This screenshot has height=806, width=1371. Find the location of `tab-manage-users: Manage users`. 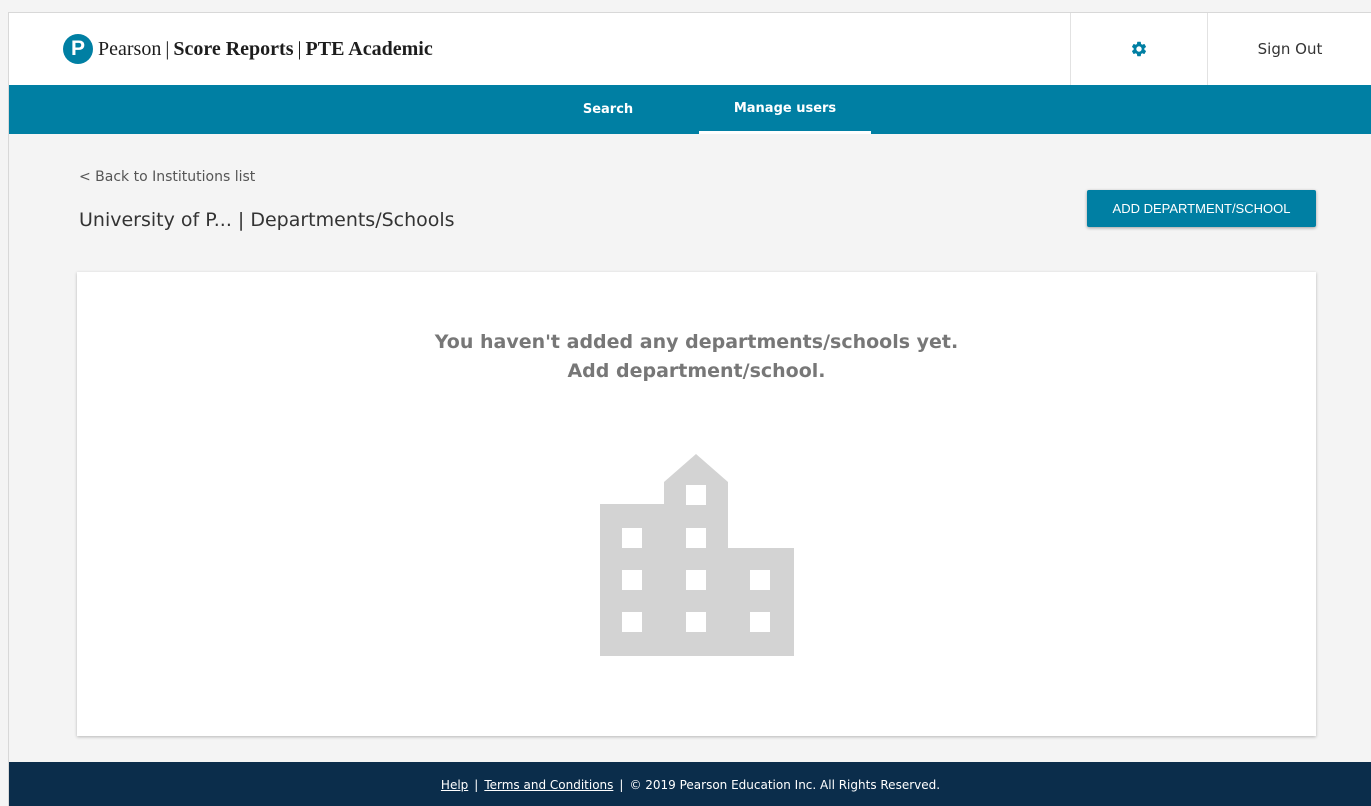

tab-manage-users: Manage users is located at coordinates (785, 109).